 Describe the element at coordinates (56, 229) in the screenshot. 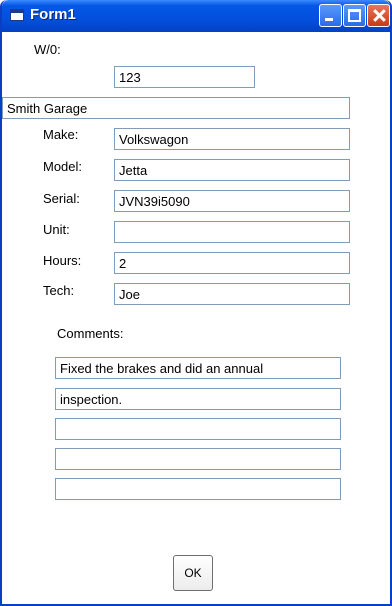

I see `unit-label: Unit:` at that location.